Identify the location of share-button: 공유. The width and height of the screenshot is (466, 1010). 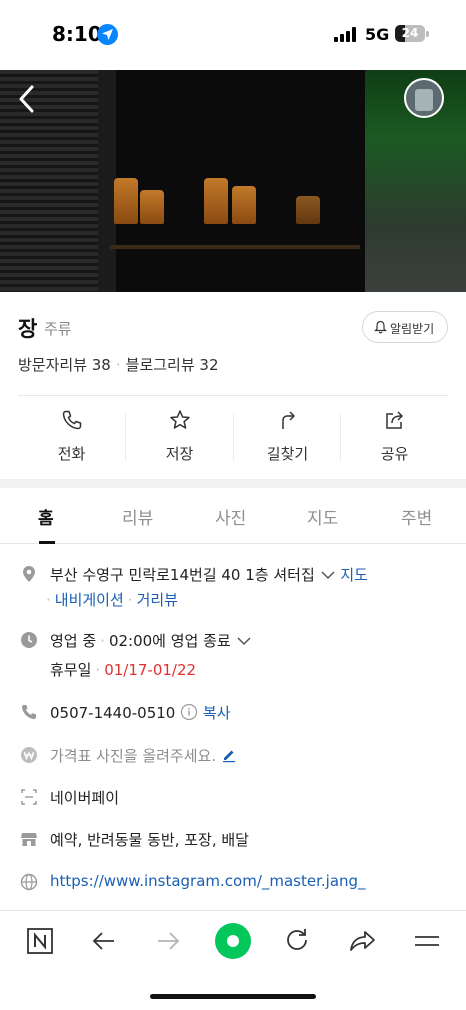
(394, 437).